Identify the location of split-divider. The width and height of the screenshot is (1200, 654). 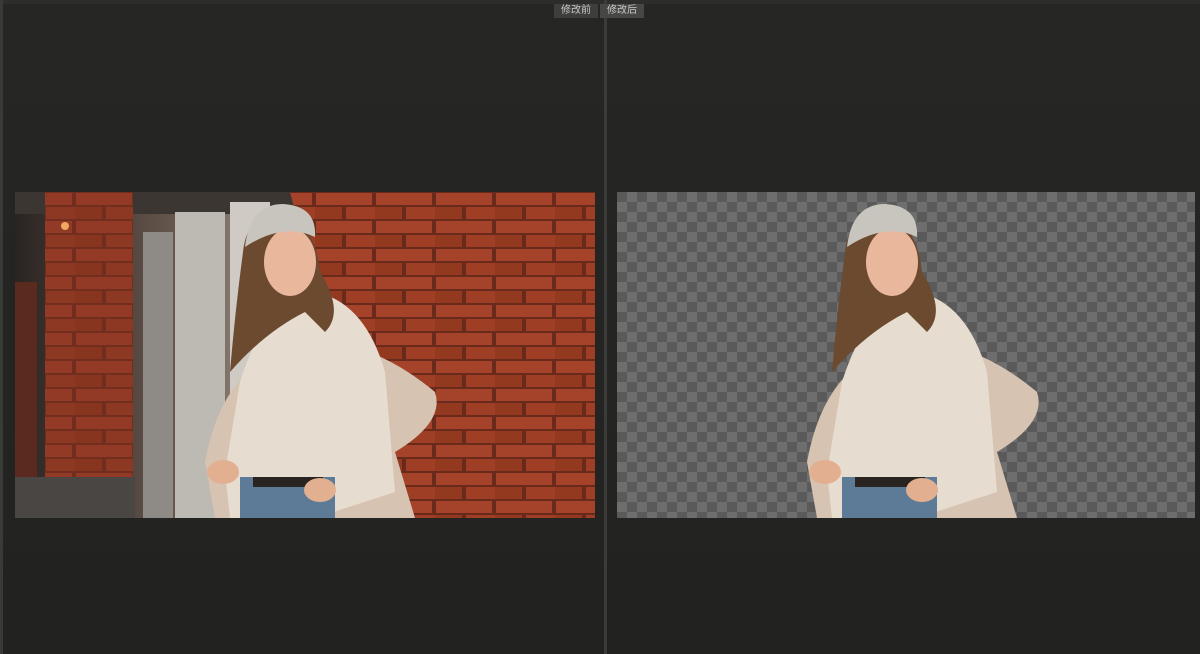
(605, 327).